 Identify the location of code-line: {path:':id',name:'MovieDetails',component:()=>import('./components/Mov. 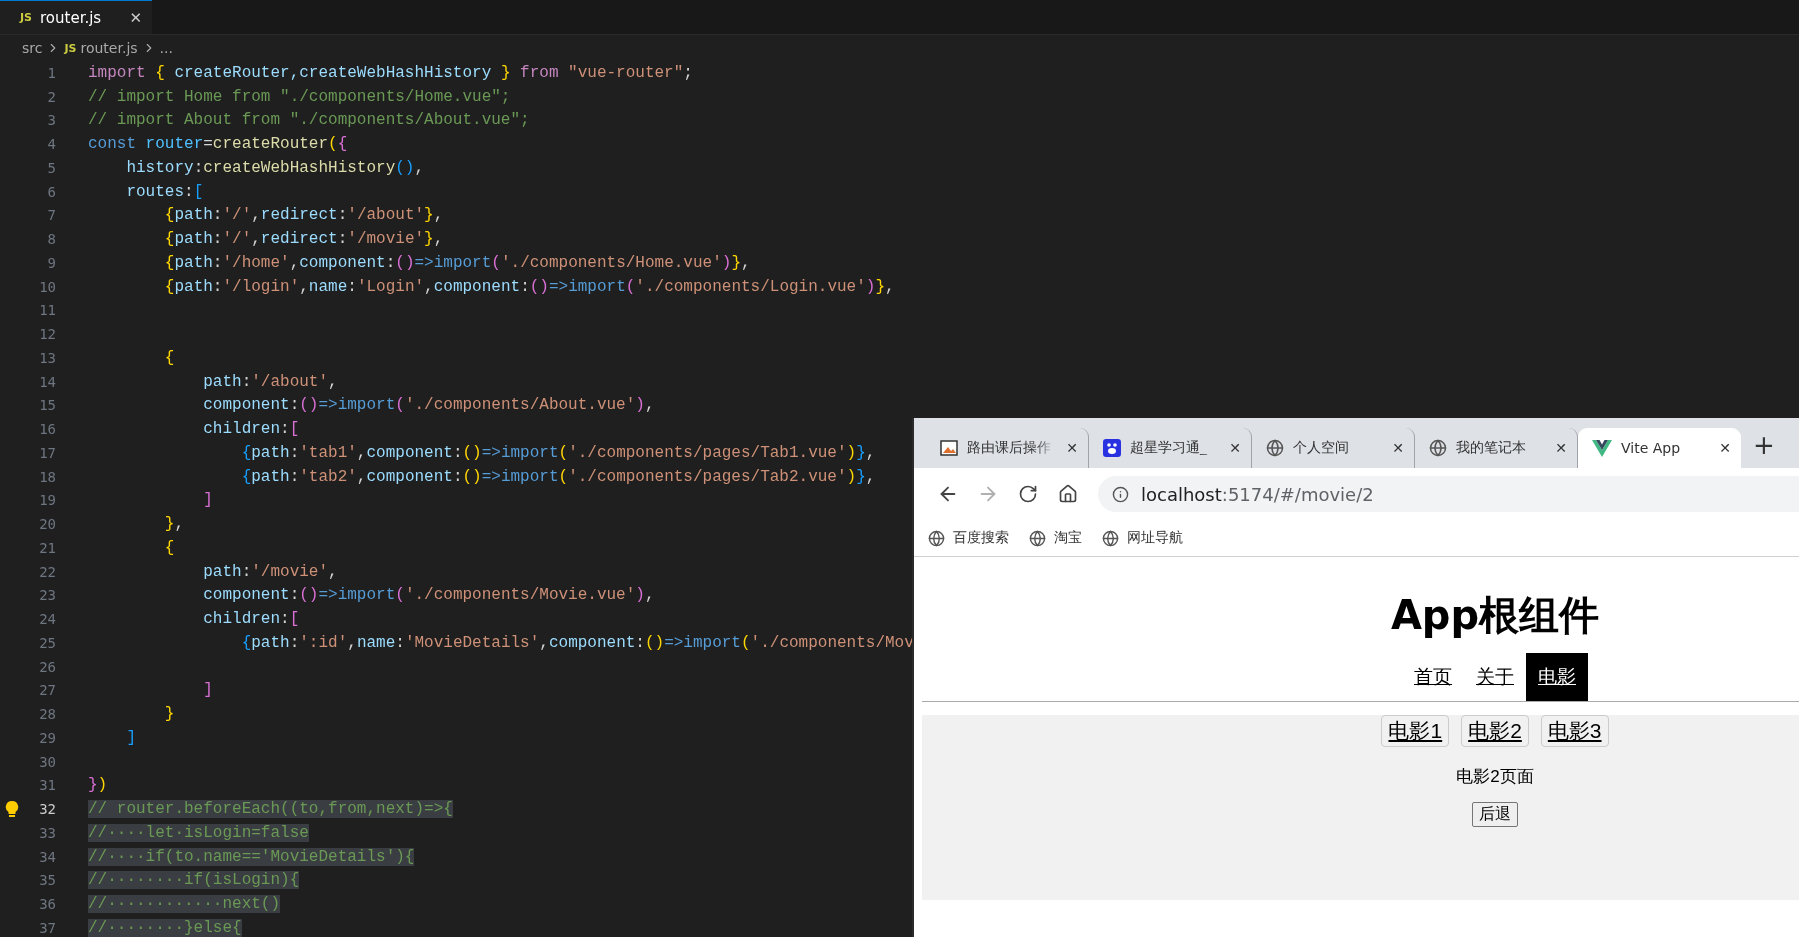
(577, 642).